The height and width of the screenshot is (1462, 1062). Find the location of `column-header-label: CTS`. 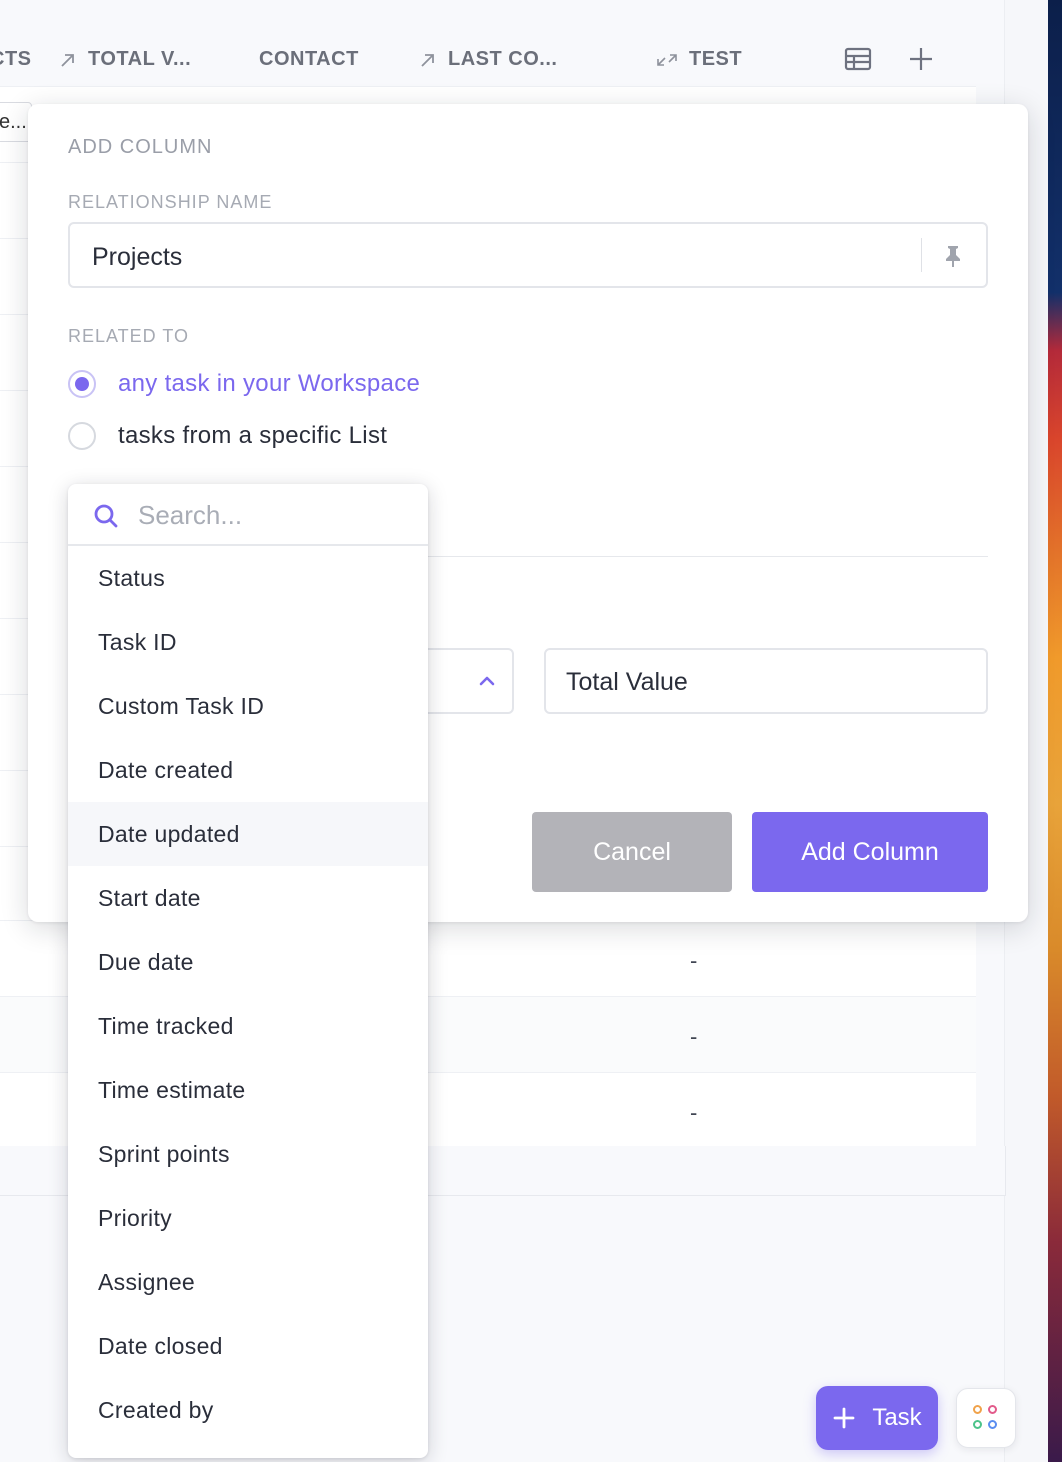

column-header-label: CTS is located at coordinates (16, 59).